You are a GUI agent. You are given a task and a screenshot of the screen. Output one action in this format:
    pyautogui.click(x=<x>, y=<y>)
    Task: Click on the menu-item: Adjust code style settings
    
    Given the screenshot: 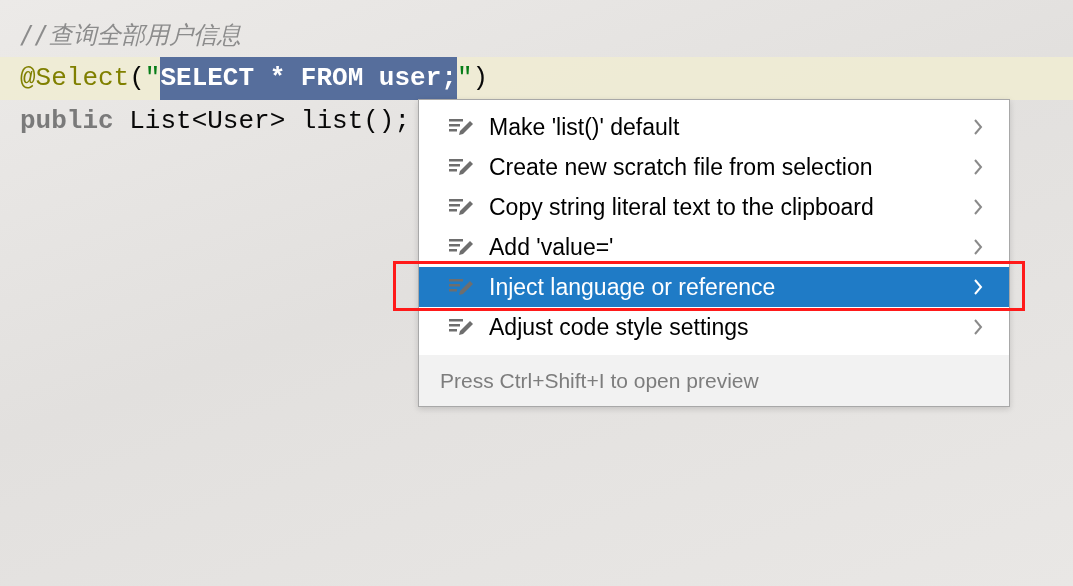 What is the action you would take?
    pyautogui.click(x=714, y=327)
    